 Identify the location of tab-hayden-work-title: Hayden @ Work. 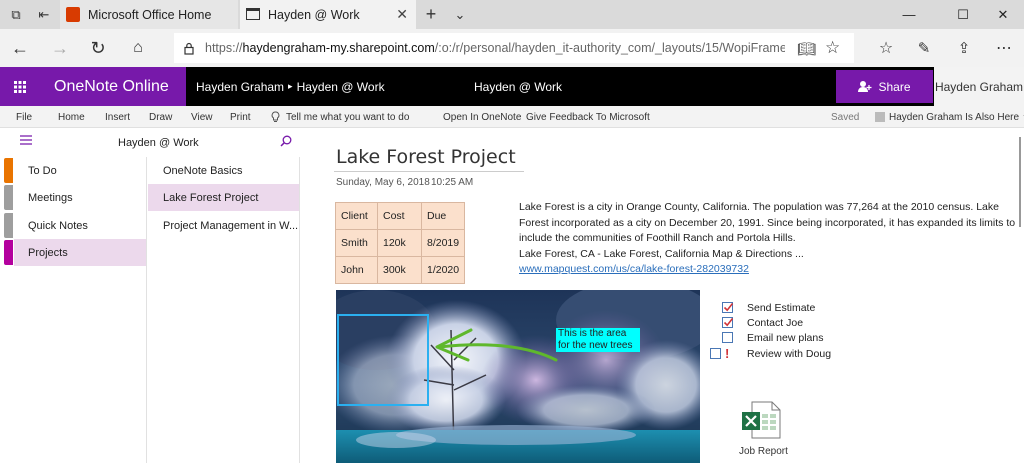
(314, 14).